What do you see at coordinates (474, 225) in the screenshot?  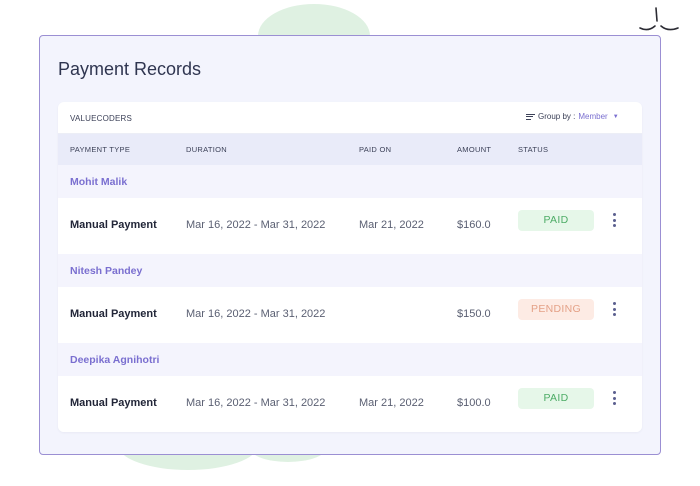 I see `amount-cell: $160.0` at bounding box center [474, 225].